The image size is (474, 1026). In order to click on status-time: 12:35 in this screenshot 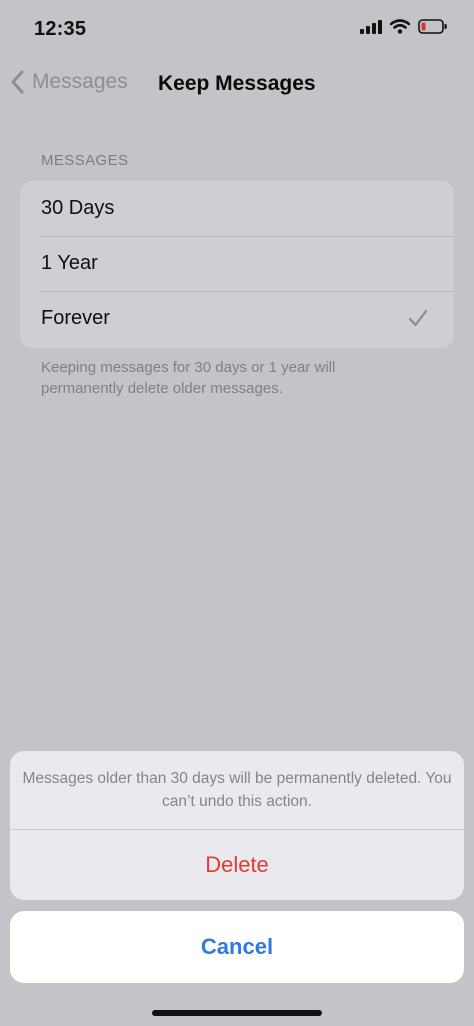, I will do `click(60, 29)`.